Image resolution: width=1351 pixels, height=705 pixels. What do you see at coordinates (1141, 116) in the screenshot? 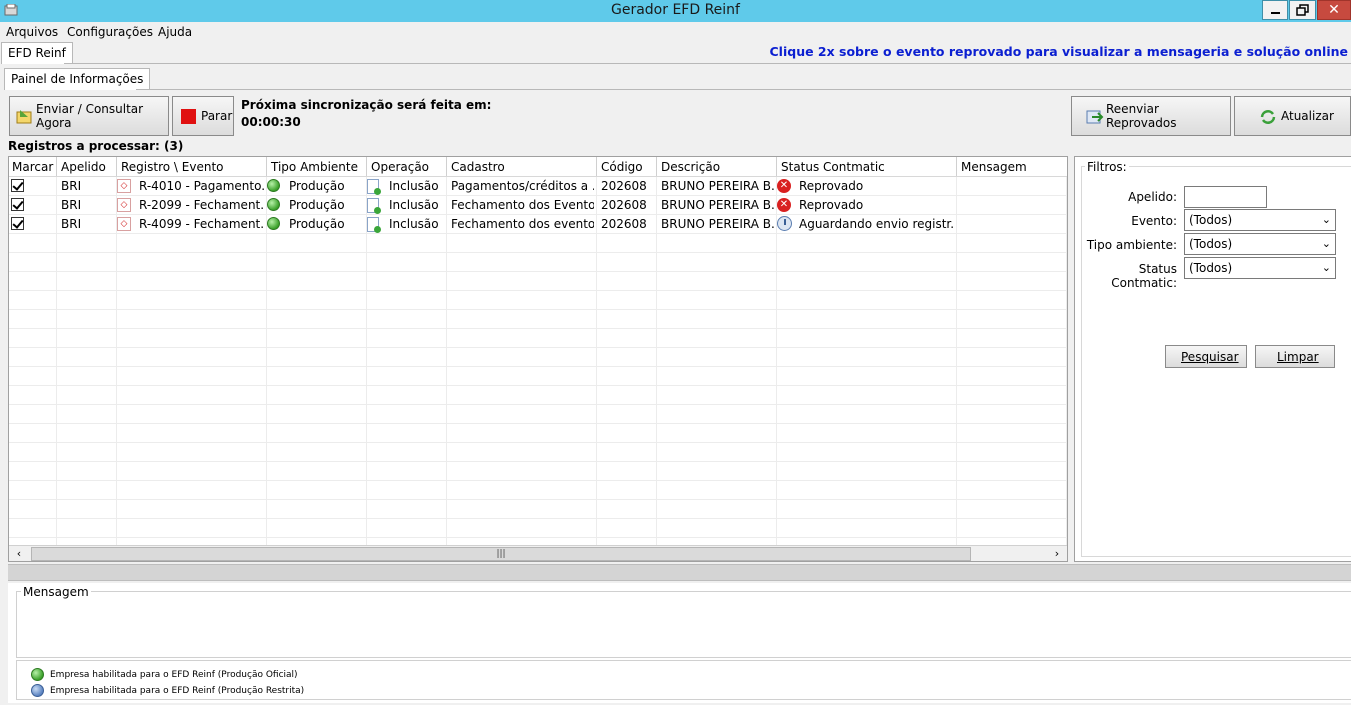
I see `resend-label: Reenviar Reprovados` at bounding box center [1141, 116].